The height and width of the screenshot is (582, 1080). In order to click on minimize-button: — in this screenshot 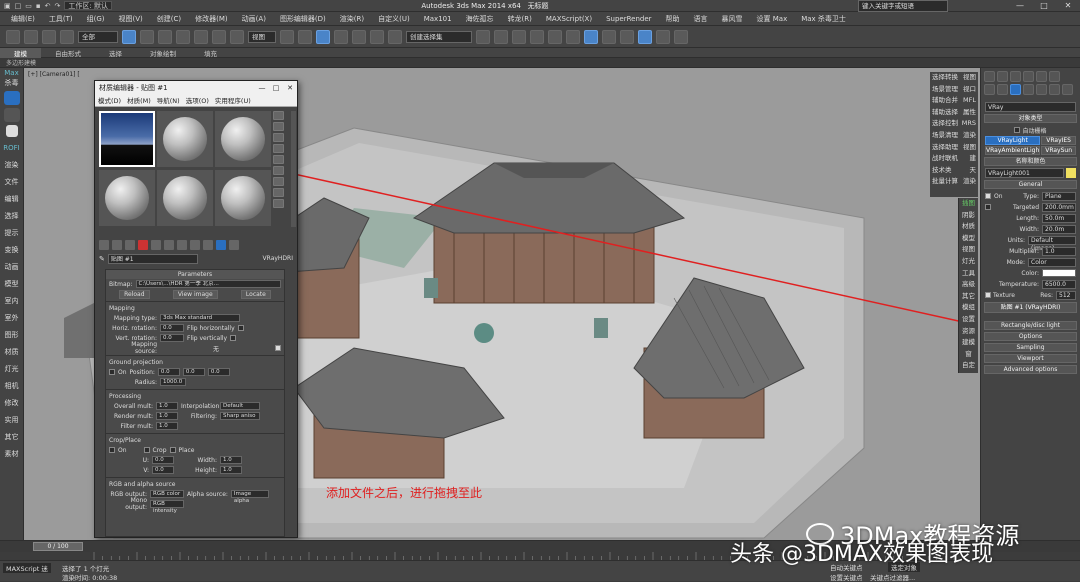, I will do `click(1020, 5)`.